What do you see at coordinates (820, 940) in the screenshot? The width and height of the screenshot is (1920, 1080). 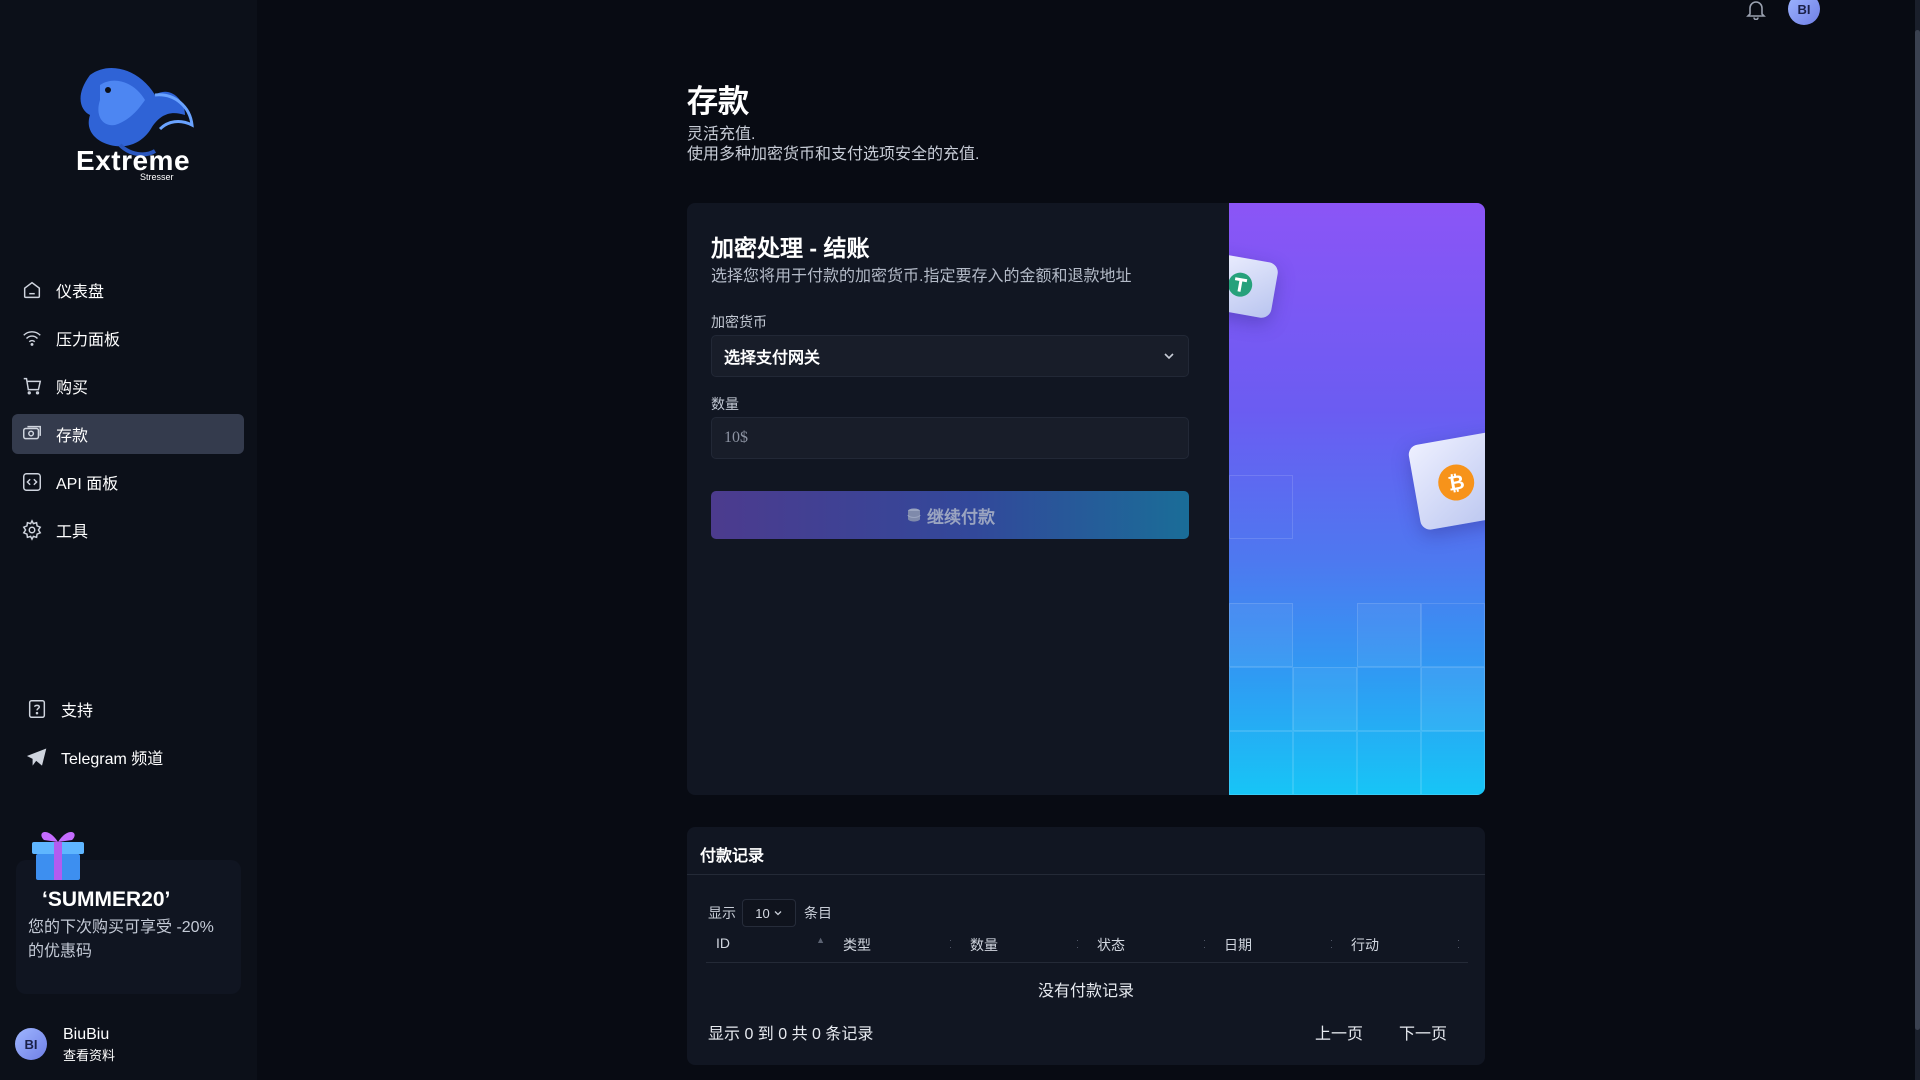 I see `sort-icon: ▲` at bounding box center [820, 940].